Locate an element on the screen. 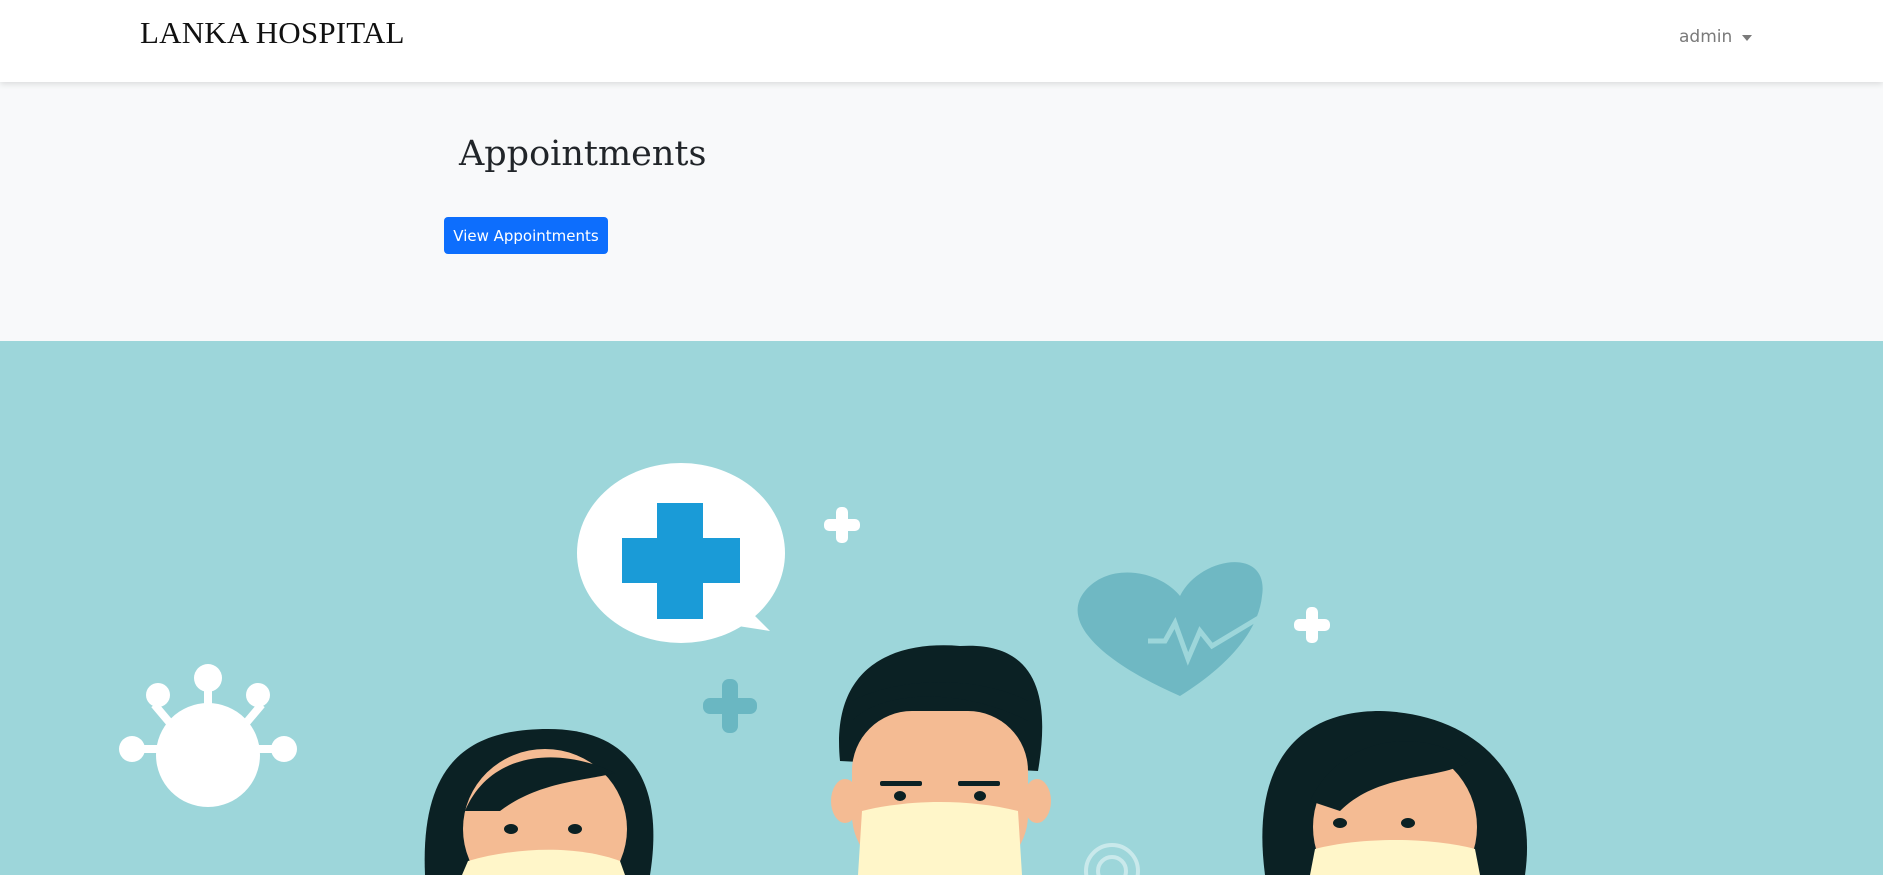  person-woman-right is located at coordinates (1395, 793).